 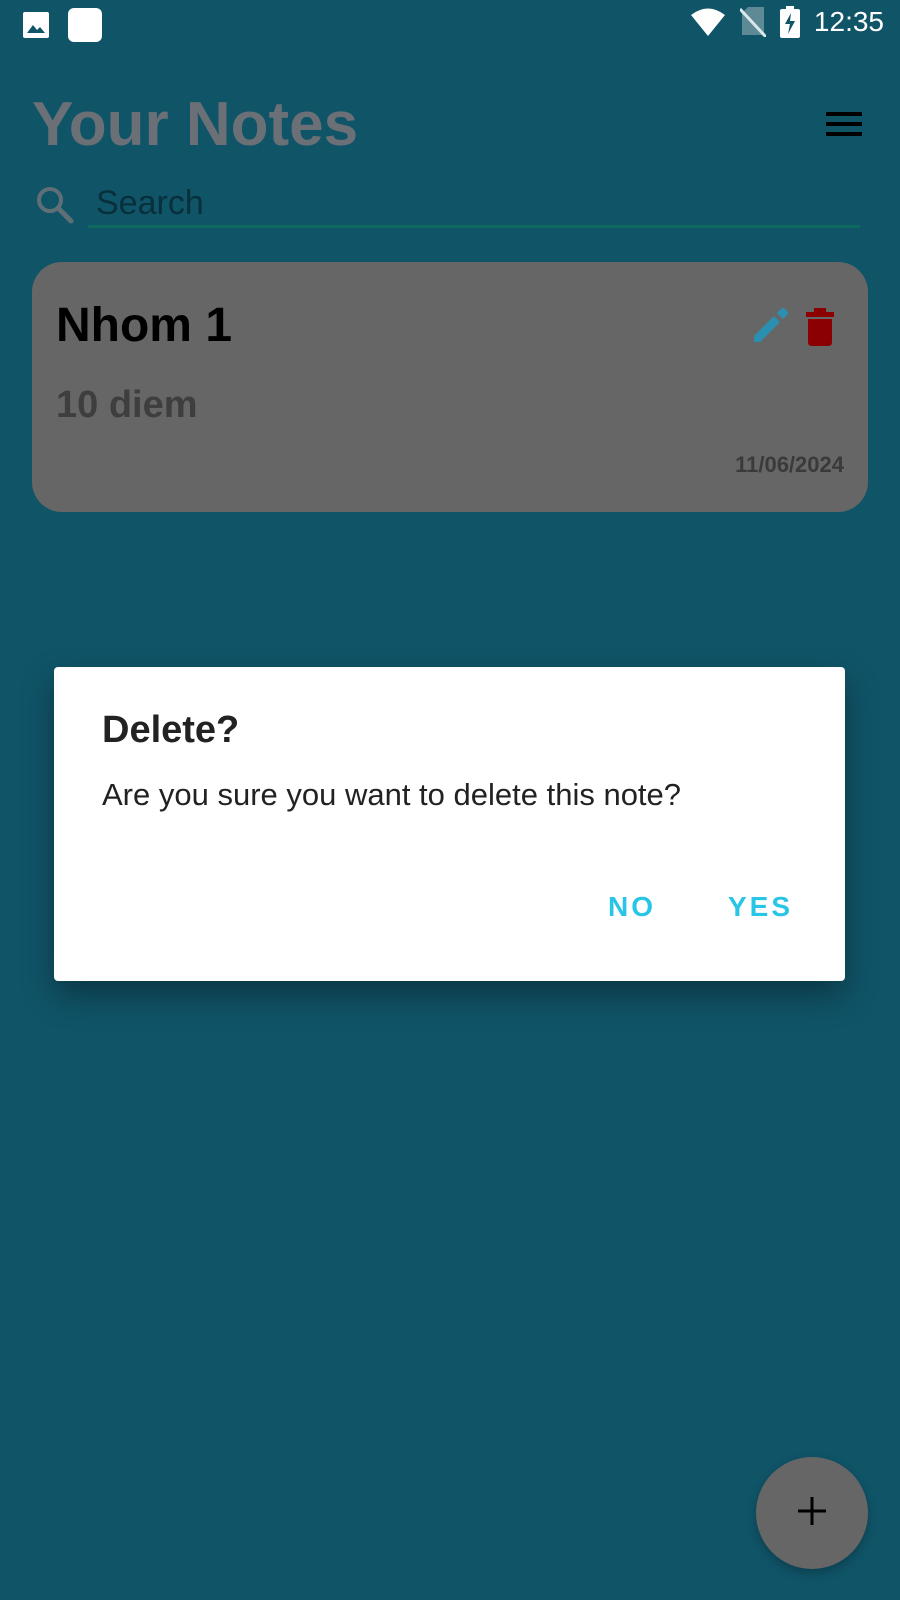 What do you see at coordinates (450, 24) in the screenshot?
I see `status-bar: 12:35` at bounding box center [450, 24].